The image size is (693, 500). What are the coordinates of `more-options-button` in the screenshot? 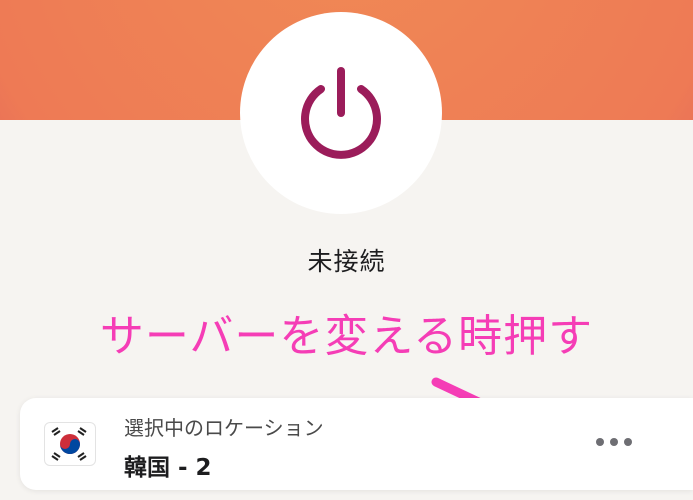 It's located at (614, 442).